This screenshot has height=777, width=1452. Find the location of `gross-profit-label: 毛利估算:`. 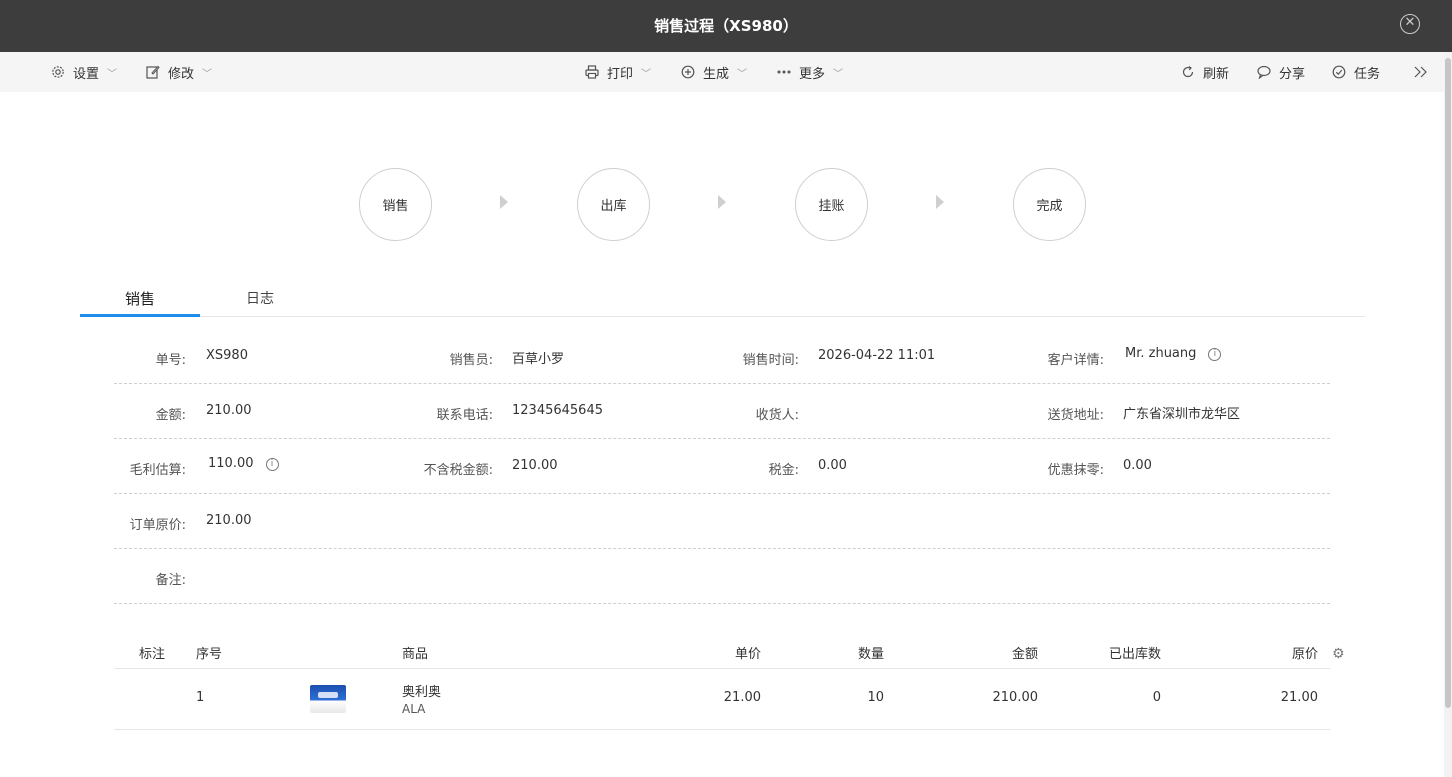

gross-profit-label: 毛利估算: is located at coordinates (157, 470).